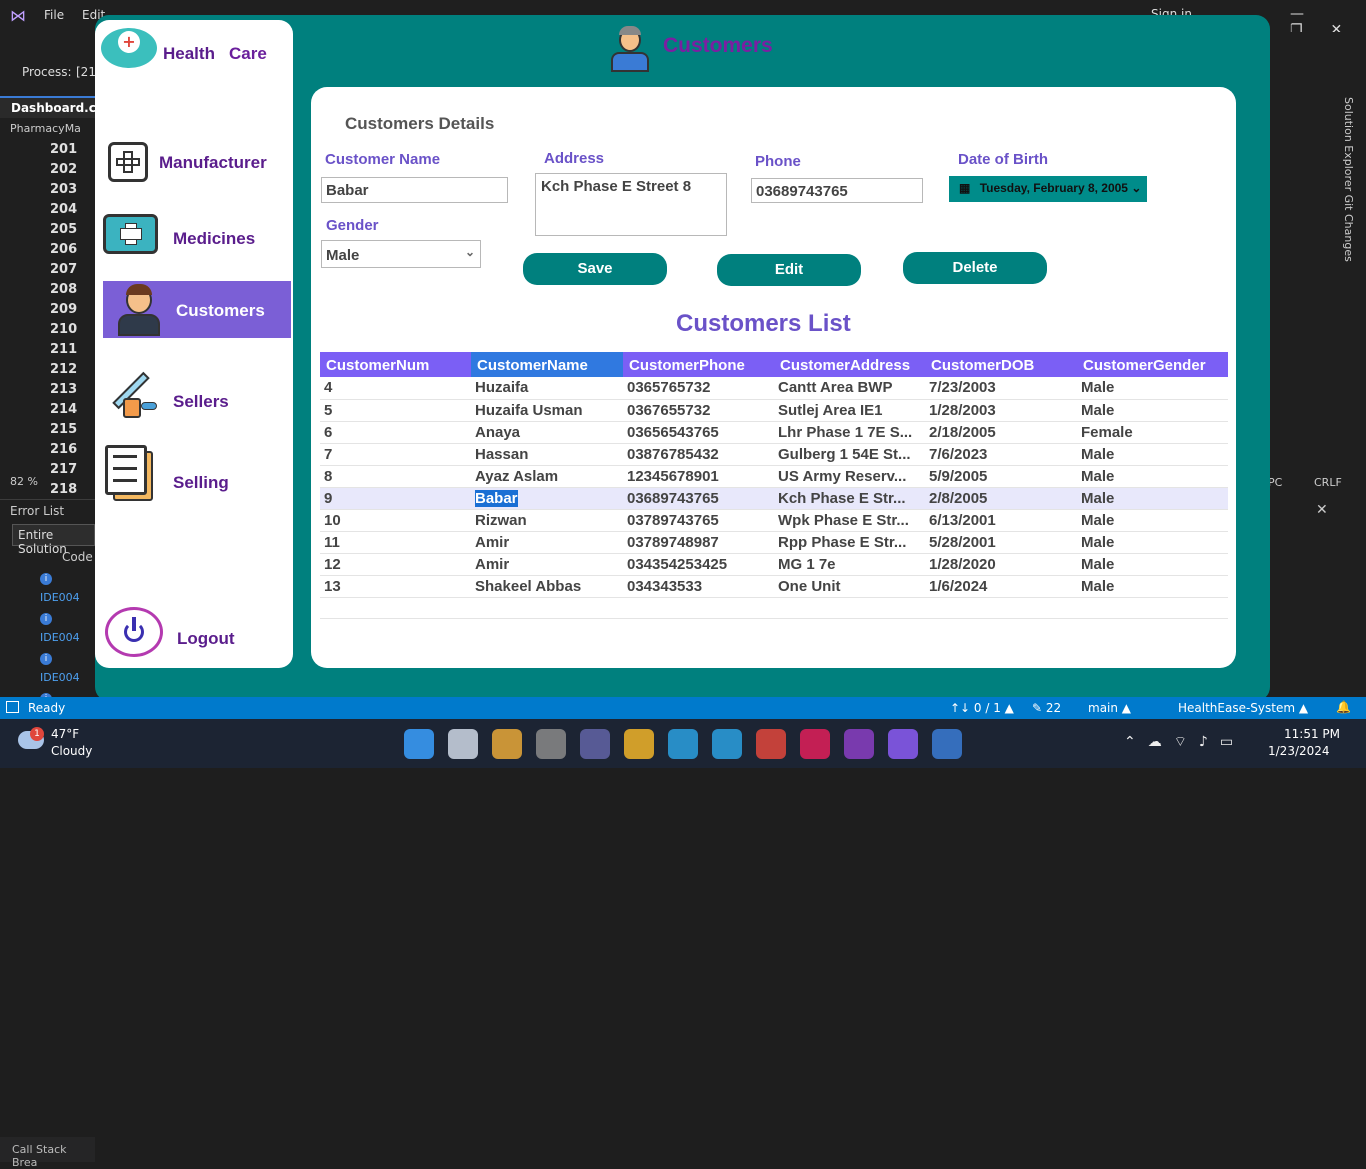  Describe the element at coordinates (547, 586) in the screenshot. I see `table-cell: Shakeel Abbas` at that location.